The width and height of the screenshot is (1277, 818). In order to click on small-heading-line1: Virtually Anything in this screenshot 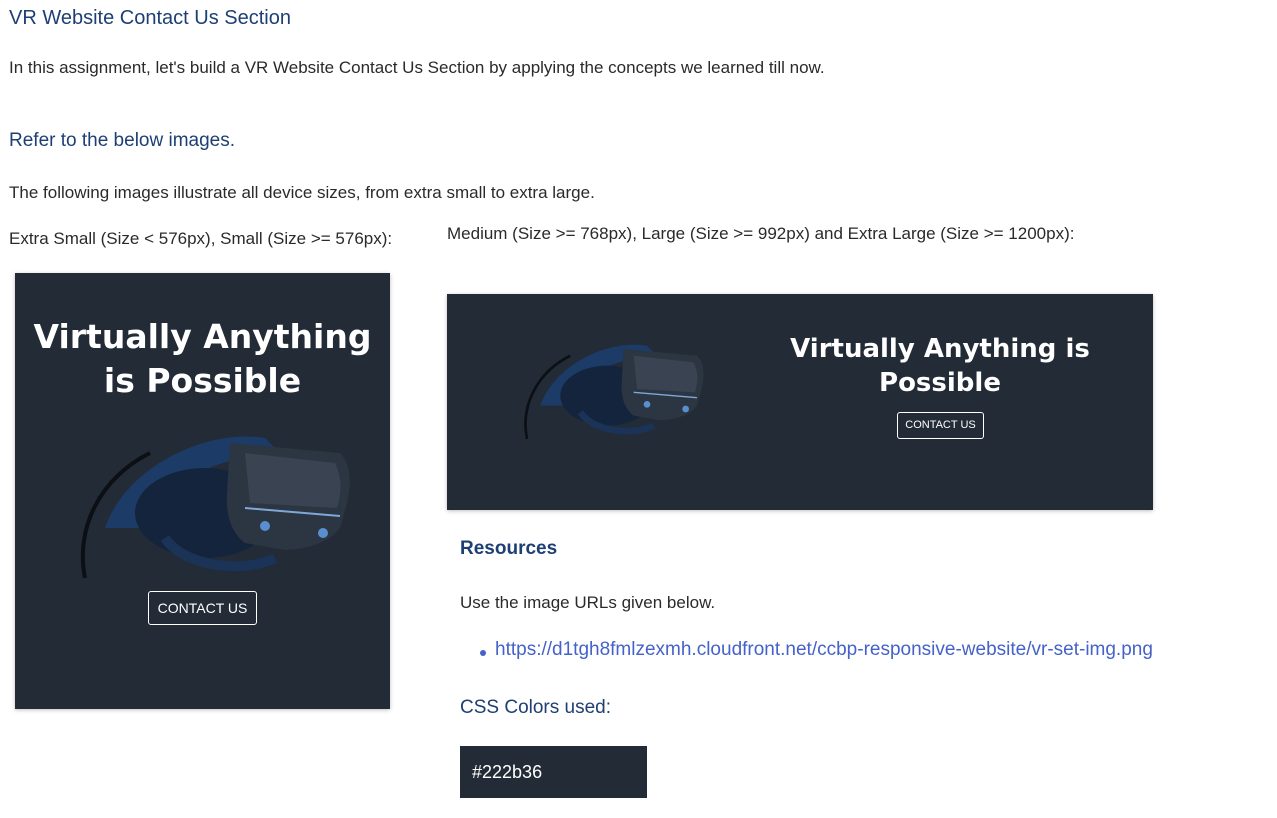, I will do `click(202, 336)`.